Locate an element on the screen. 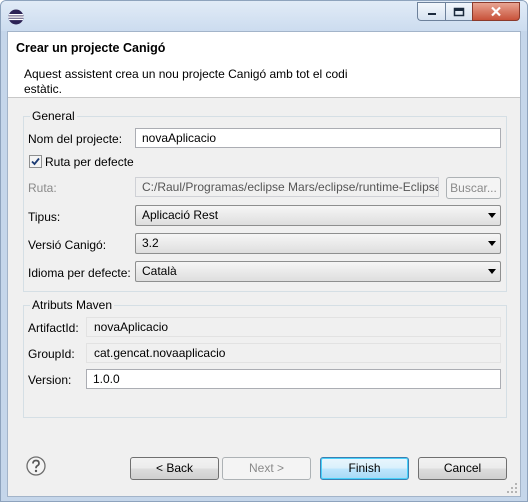 Image resolution: width=528 pixels, height=502 pixels. maven-version-input: 1.0.0 is located at coordinates (293, 379).